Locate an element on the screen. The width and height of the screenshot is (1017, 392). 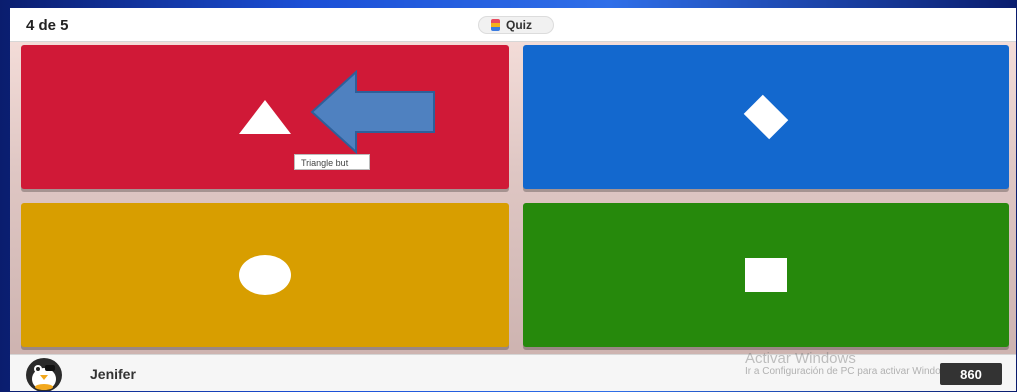
question-counter: 4 de 5 is located at coordinates (47, 25).